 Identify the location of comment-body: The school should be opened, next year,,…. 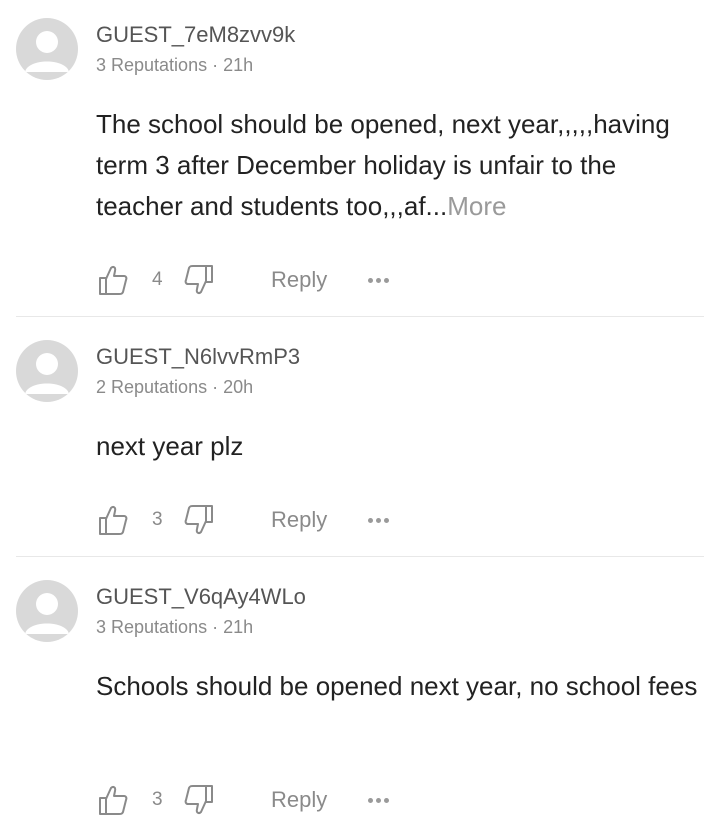
(383, 165).